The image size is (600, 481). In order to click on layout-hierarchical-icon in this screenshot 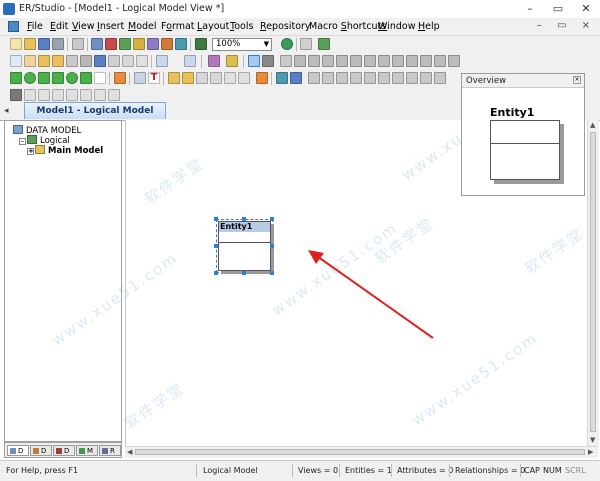, I will do `click(16, 95)`.